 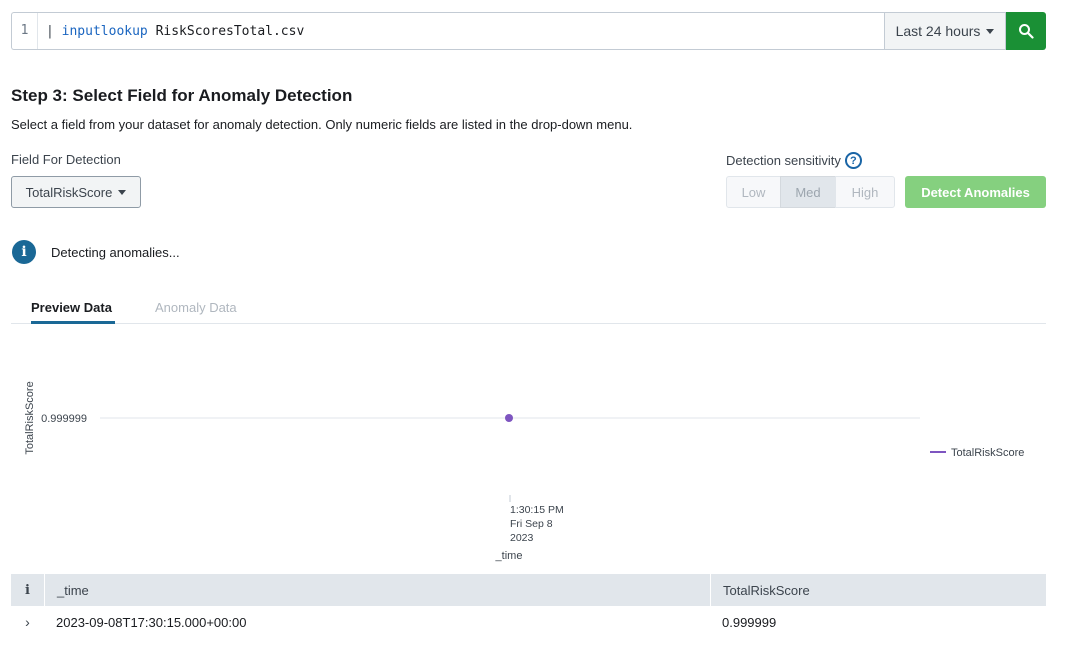 What do you see at coordinates (528, 323) in the screenshot?
I see `tab-divider` at bounding box center [528, 323].